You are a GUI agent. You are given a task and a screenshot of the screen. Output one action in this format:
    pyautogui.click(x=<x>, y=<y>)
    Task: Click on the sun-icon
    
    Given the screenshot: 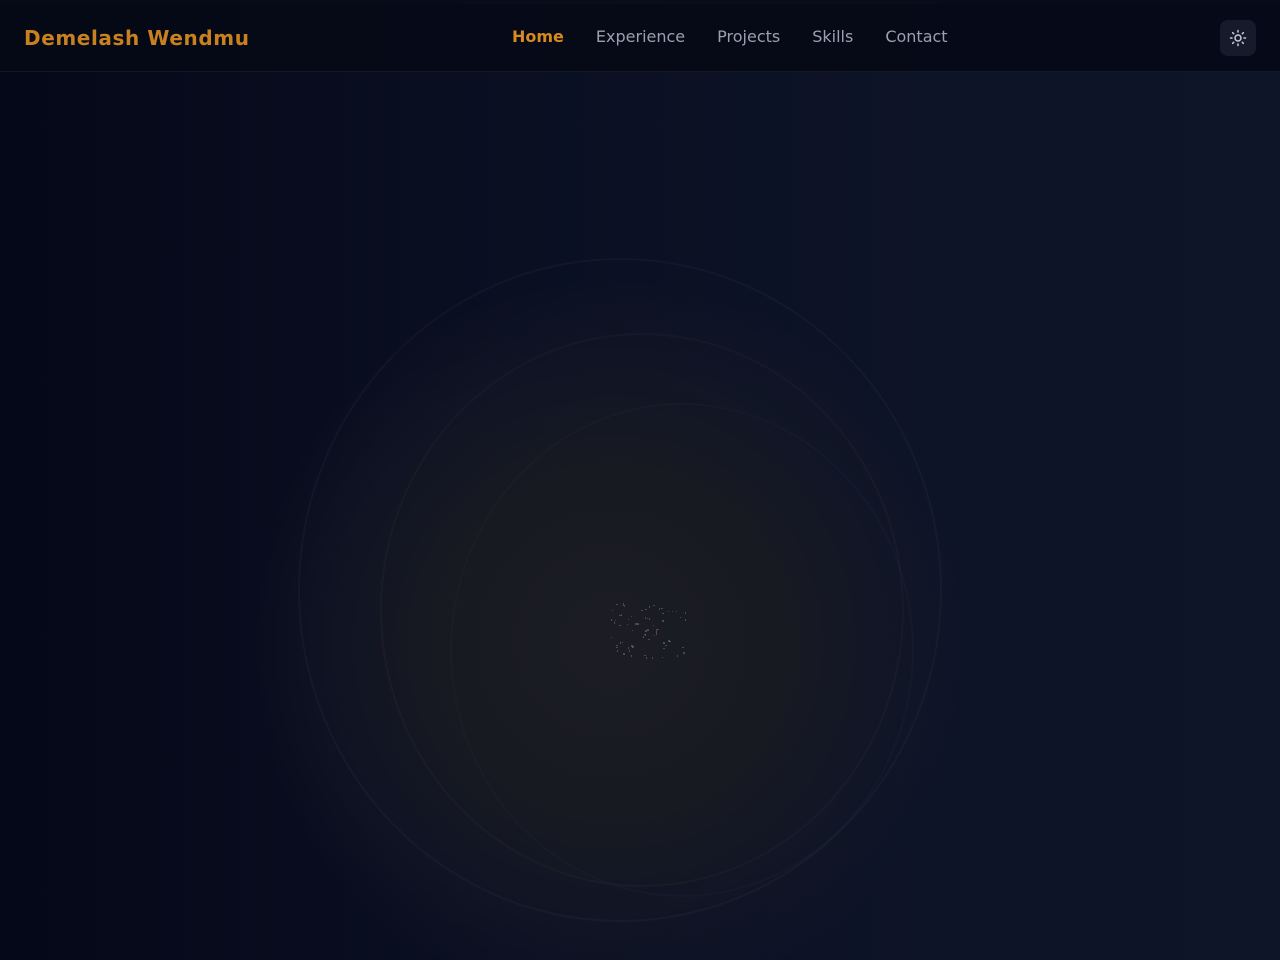 What is the action you would take?
    pyautogui.click(x=1238, y=38)
    